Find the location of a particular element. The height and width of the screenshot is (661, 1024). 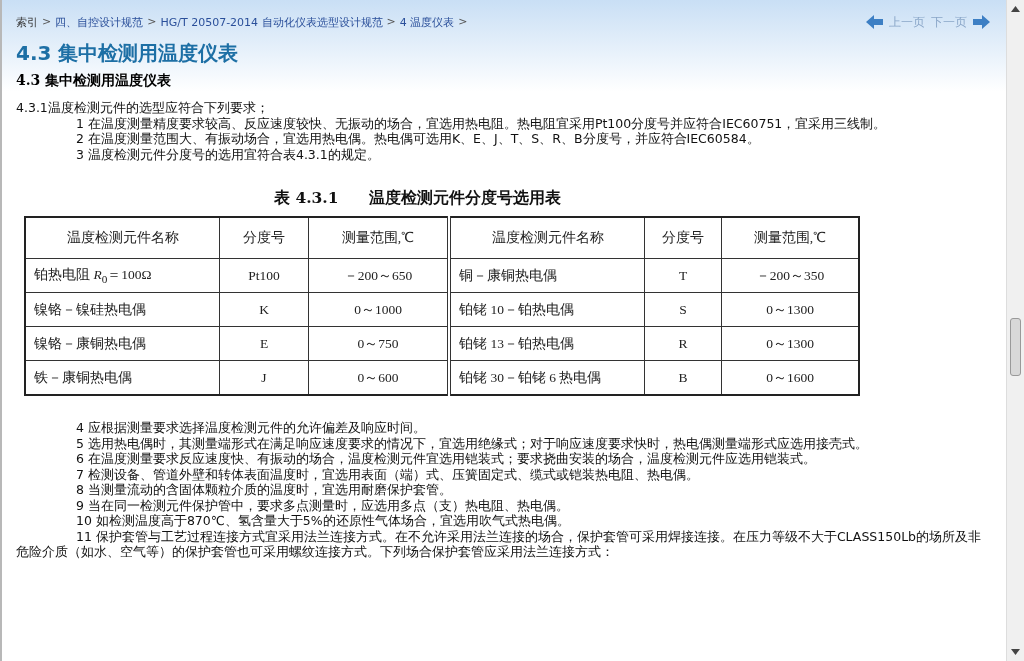

paragraph: 10 如检测温度高于870℃、氢含量大于5%的还原性气体场合，宜选用吹气式热电偶。 is located at coordinates (323, 521).